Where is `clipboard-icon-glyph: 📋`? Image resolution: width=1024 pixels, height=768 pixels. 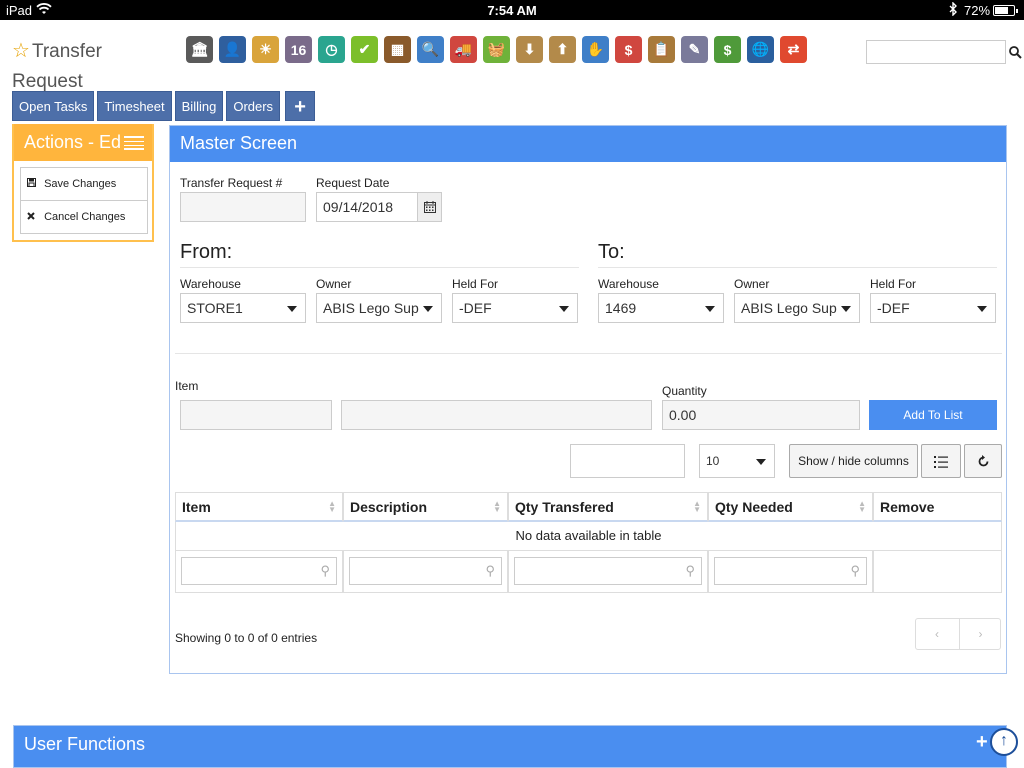
clipboard-icon-glyph: 📋 is located at coordinates (661, 49).